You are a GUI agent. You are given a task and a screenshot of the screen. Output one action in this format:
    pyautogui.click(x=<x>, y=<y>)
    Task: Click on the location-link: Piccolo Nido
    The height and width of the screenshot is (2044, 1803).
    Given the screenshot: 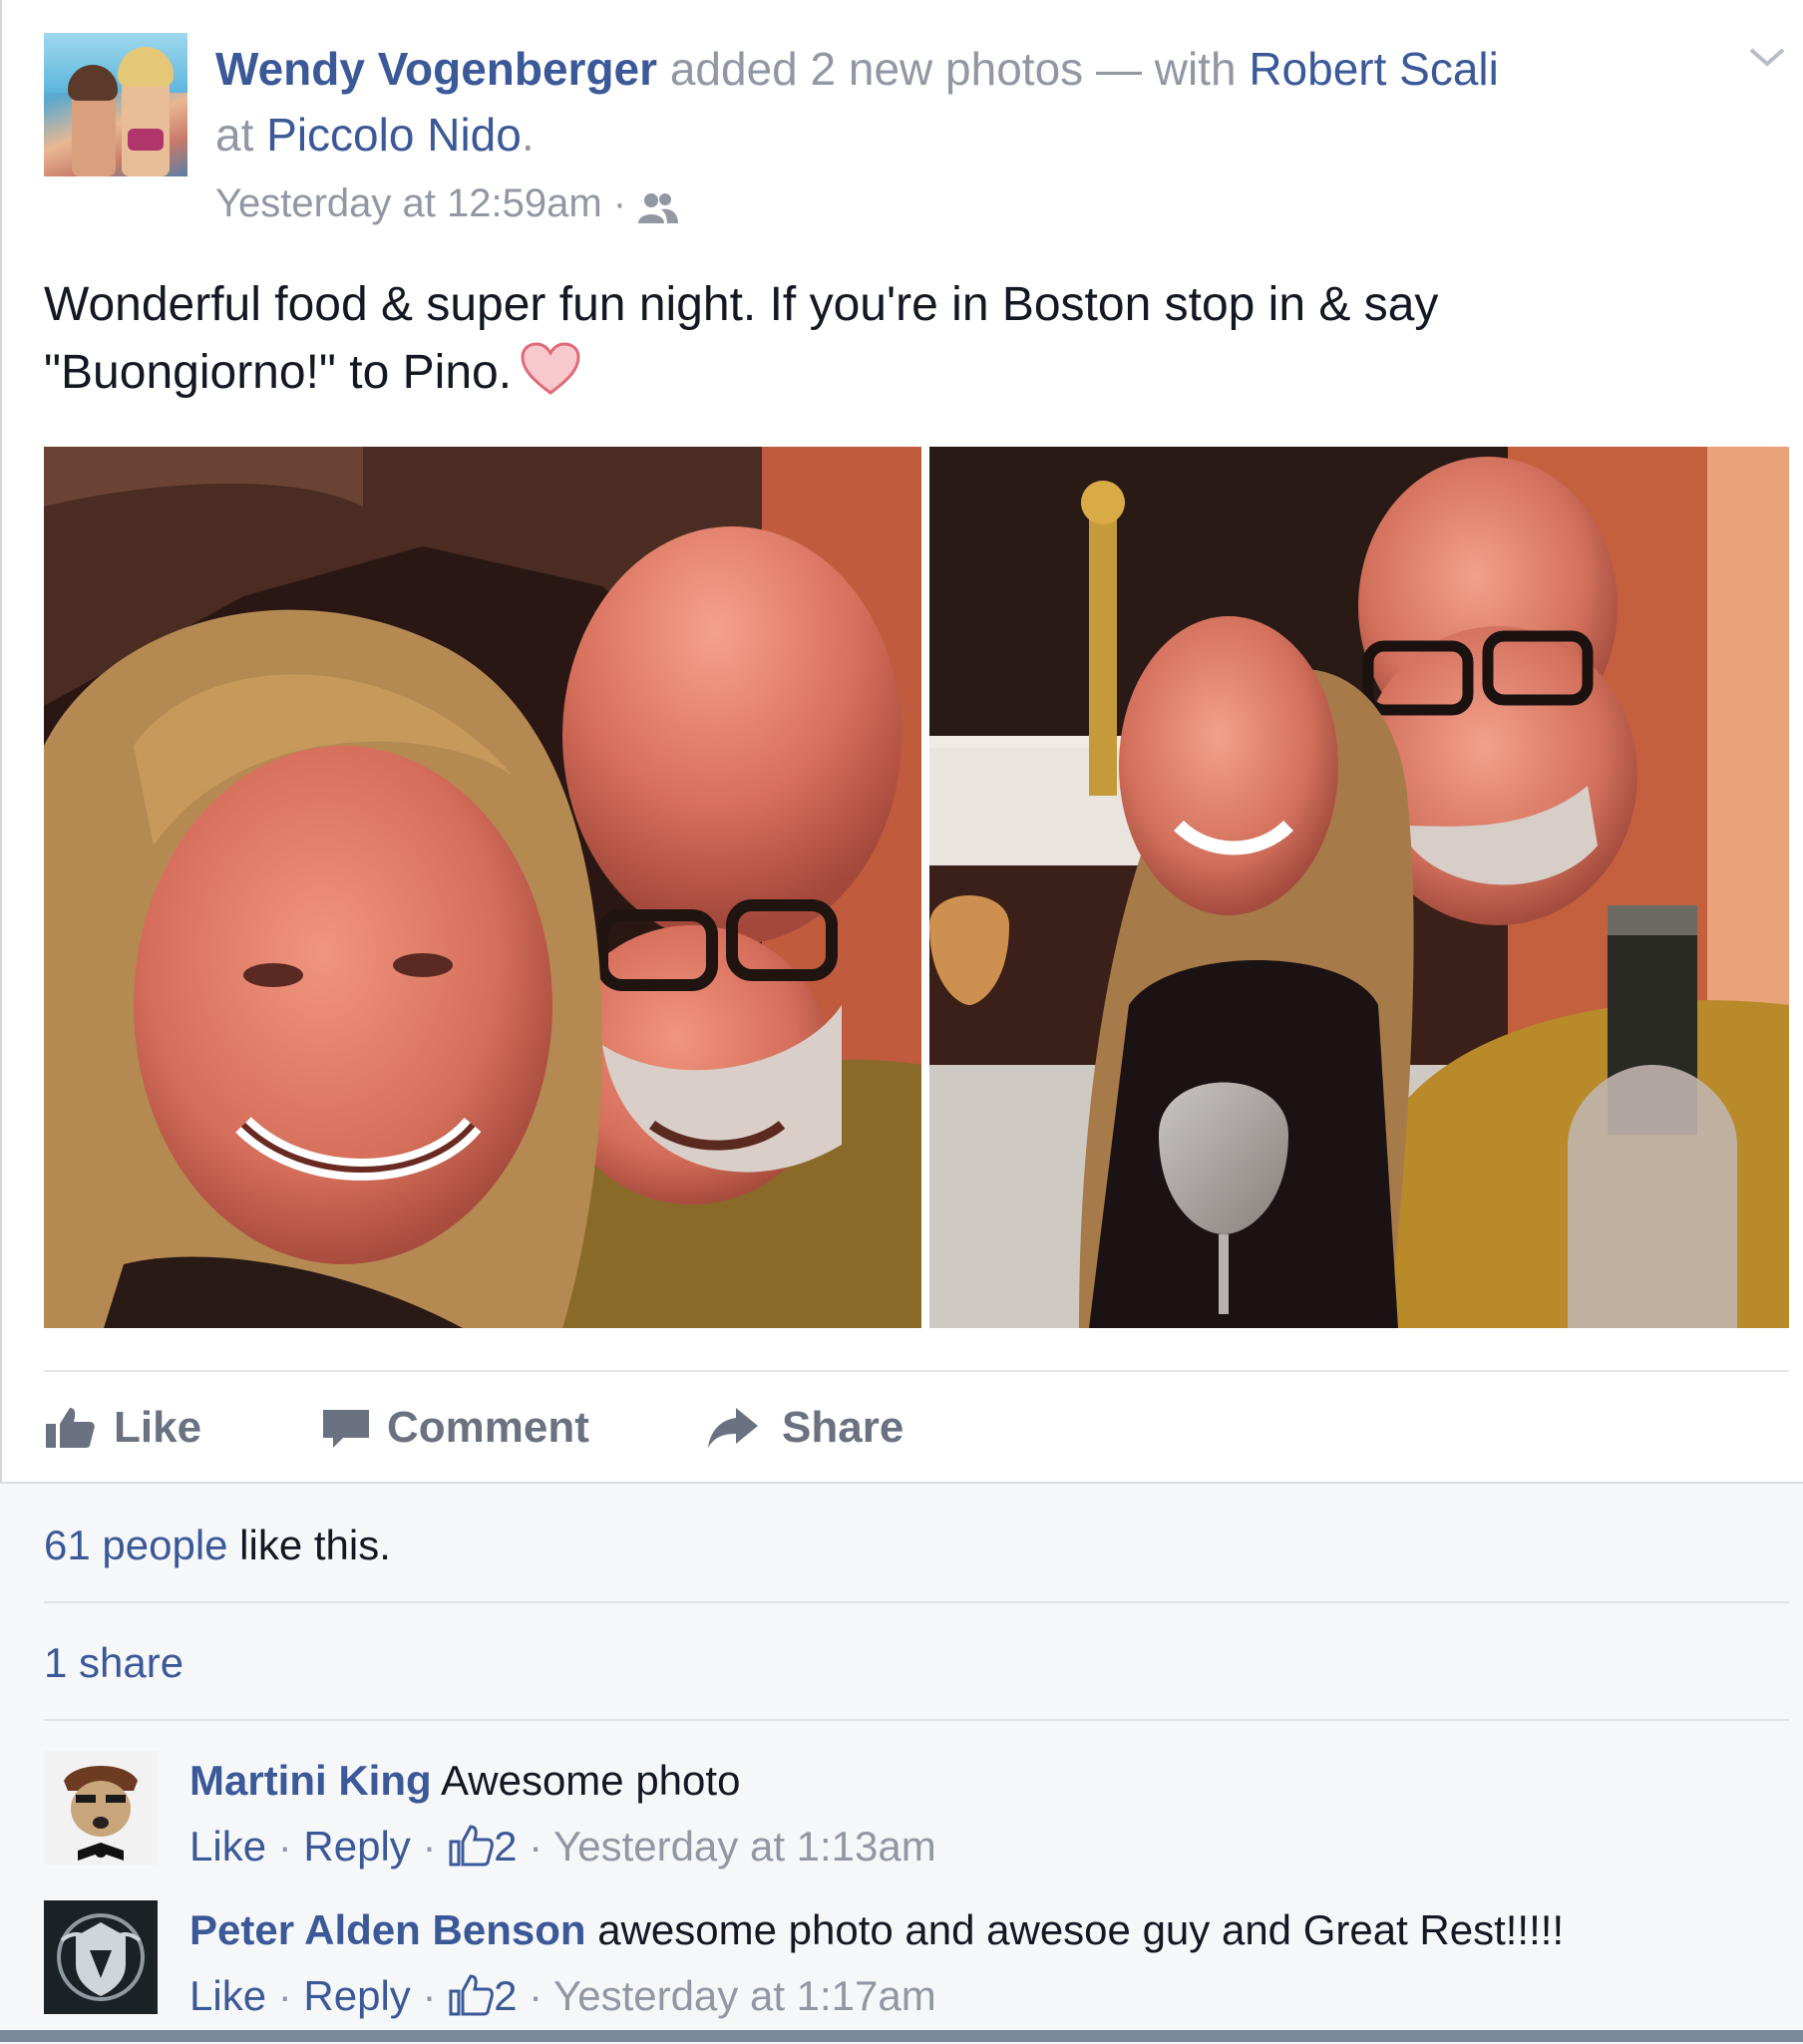 What is the action you would take?
    pyautogui.click(x=394, y=135)
    